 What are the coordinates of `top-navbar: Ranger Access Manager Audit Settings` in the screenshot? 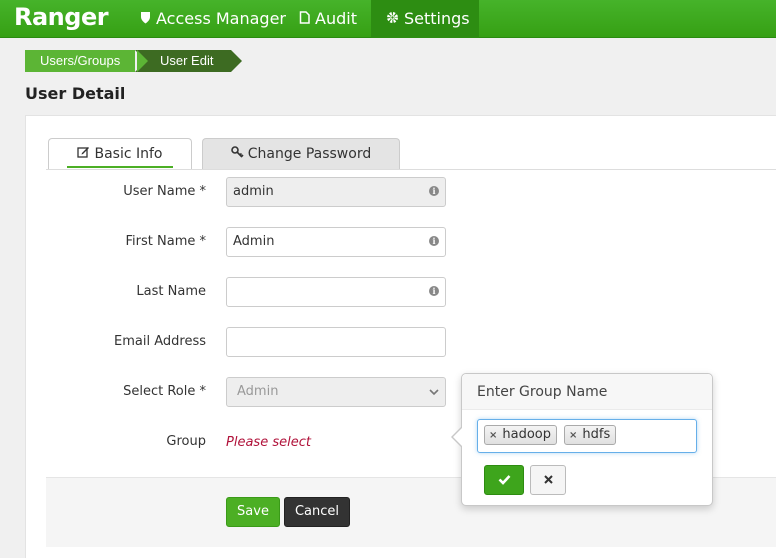 It's located at (388, 19).